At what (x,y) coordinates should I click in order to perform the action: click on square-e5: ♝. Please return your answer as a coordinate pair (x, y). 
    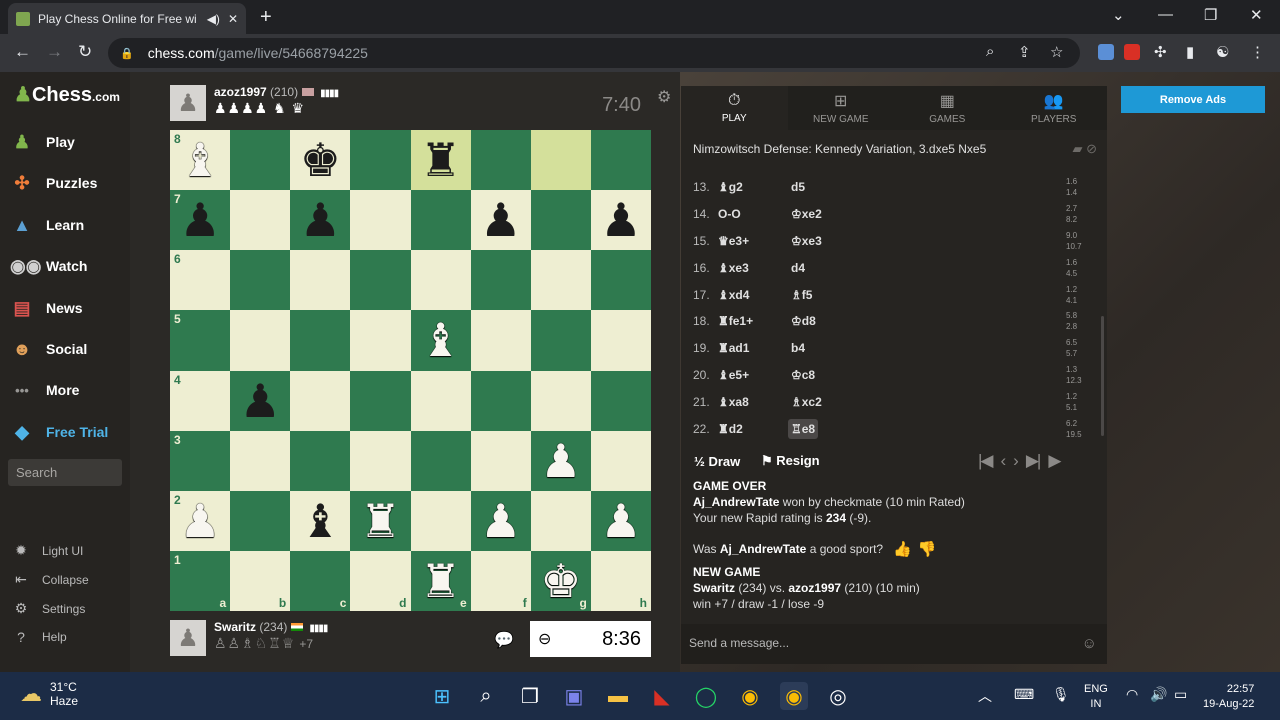
    Looking at the image, I should click on (440, 340).